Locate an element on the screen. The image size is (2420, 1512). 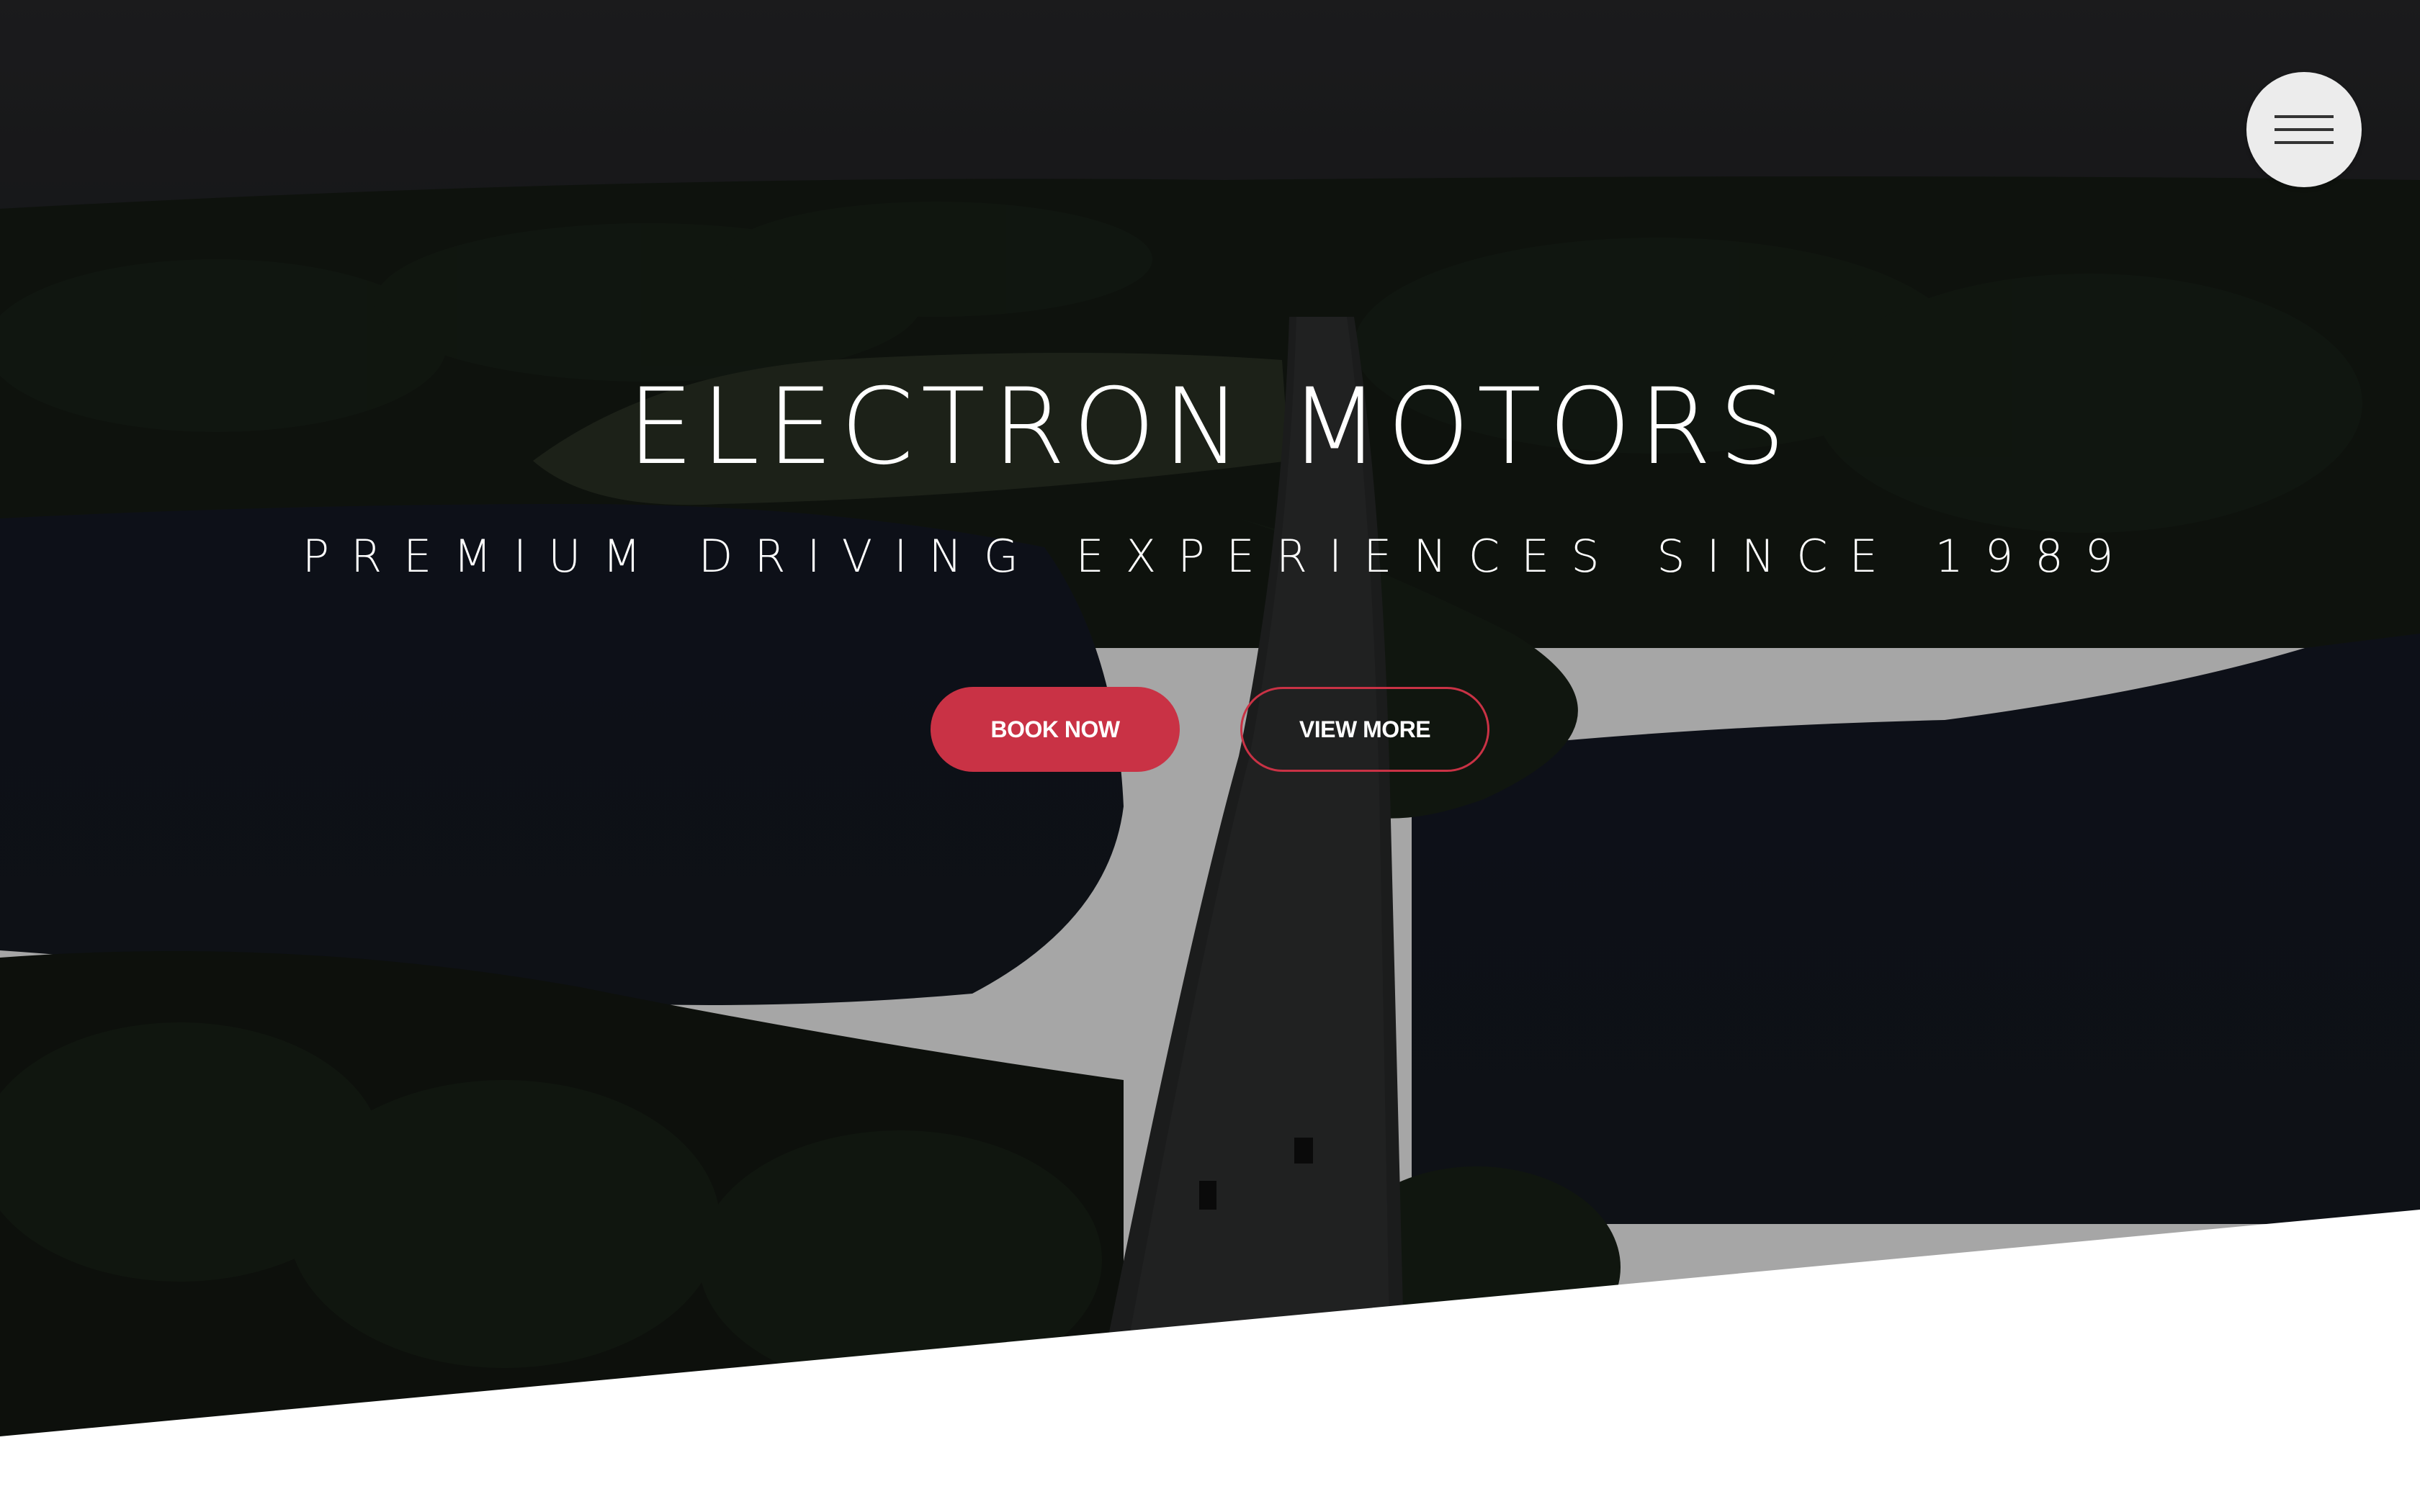
book-now-button: BOOK NOW is located at coordinates (1055, 729).